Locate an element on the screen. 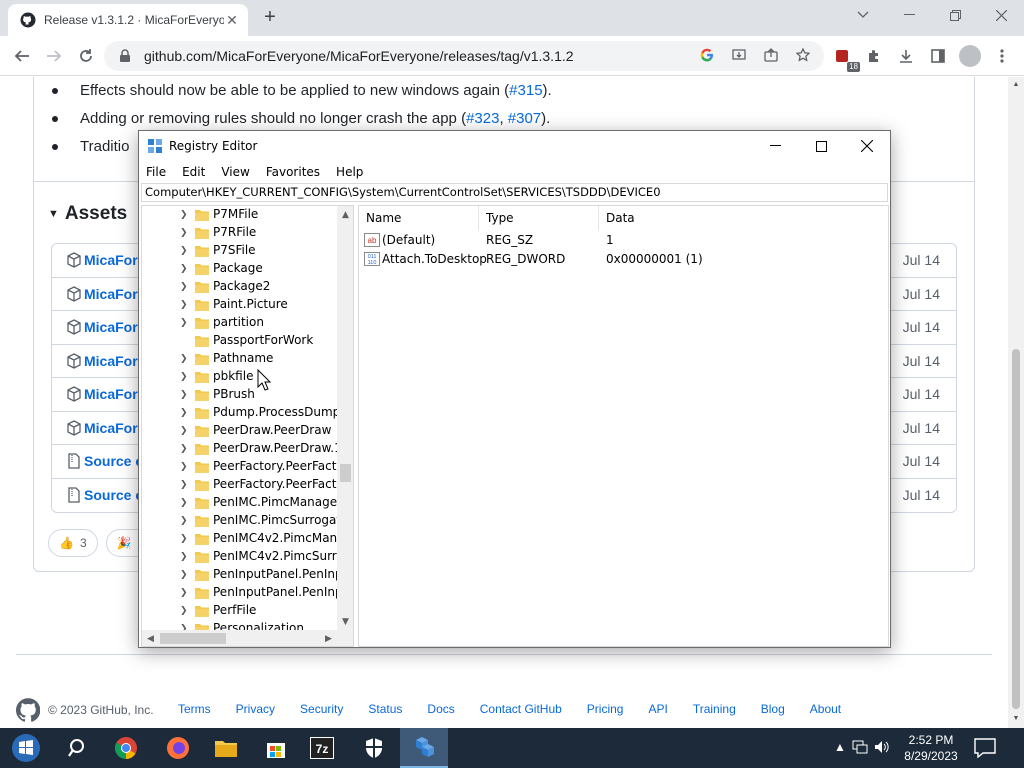 Image resolution: width=1024 pixels, height=768 pixels. share-icon is located at coordinates (771, 55).